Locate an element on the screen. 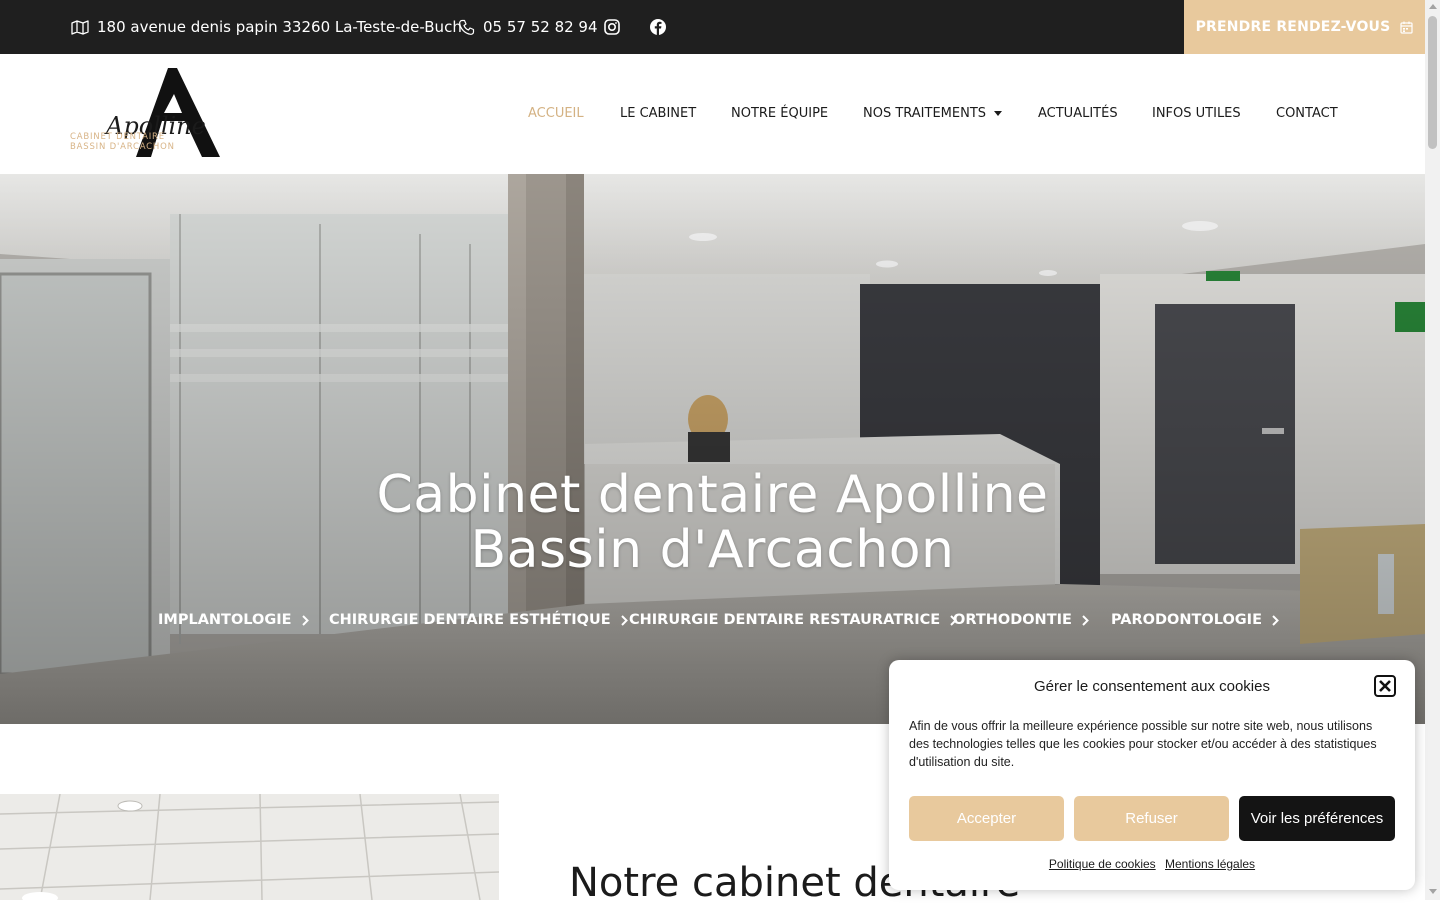  hero-title-line1: Cabinet dentaire Apolline is located at coordinates (712, 495).